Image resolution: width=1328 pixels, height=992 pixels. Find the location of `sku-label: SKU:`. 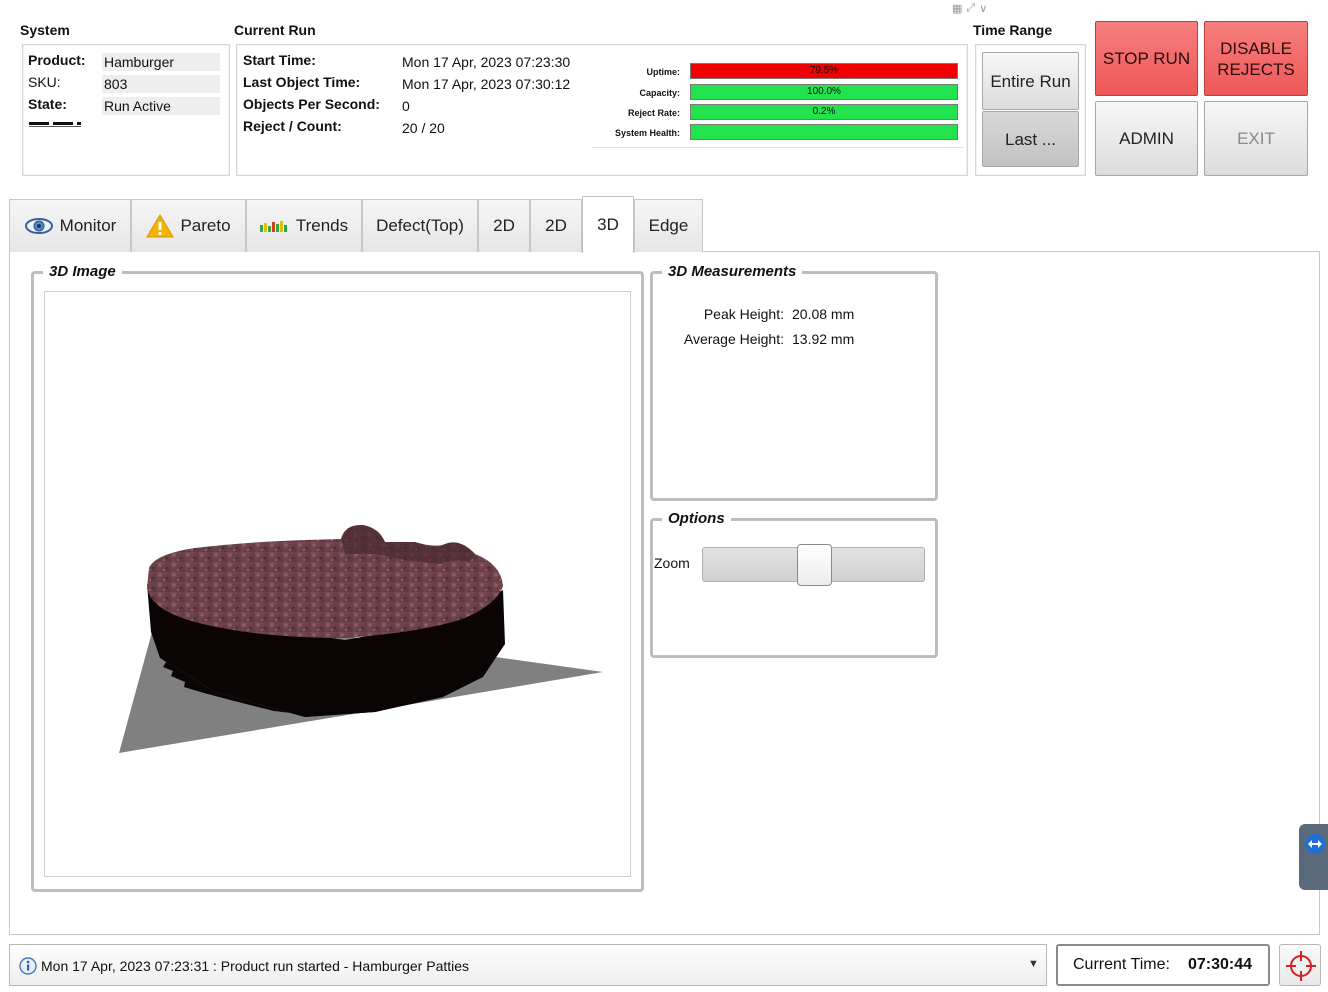

sku-label: SKU: is located at coordinates (44, 82).